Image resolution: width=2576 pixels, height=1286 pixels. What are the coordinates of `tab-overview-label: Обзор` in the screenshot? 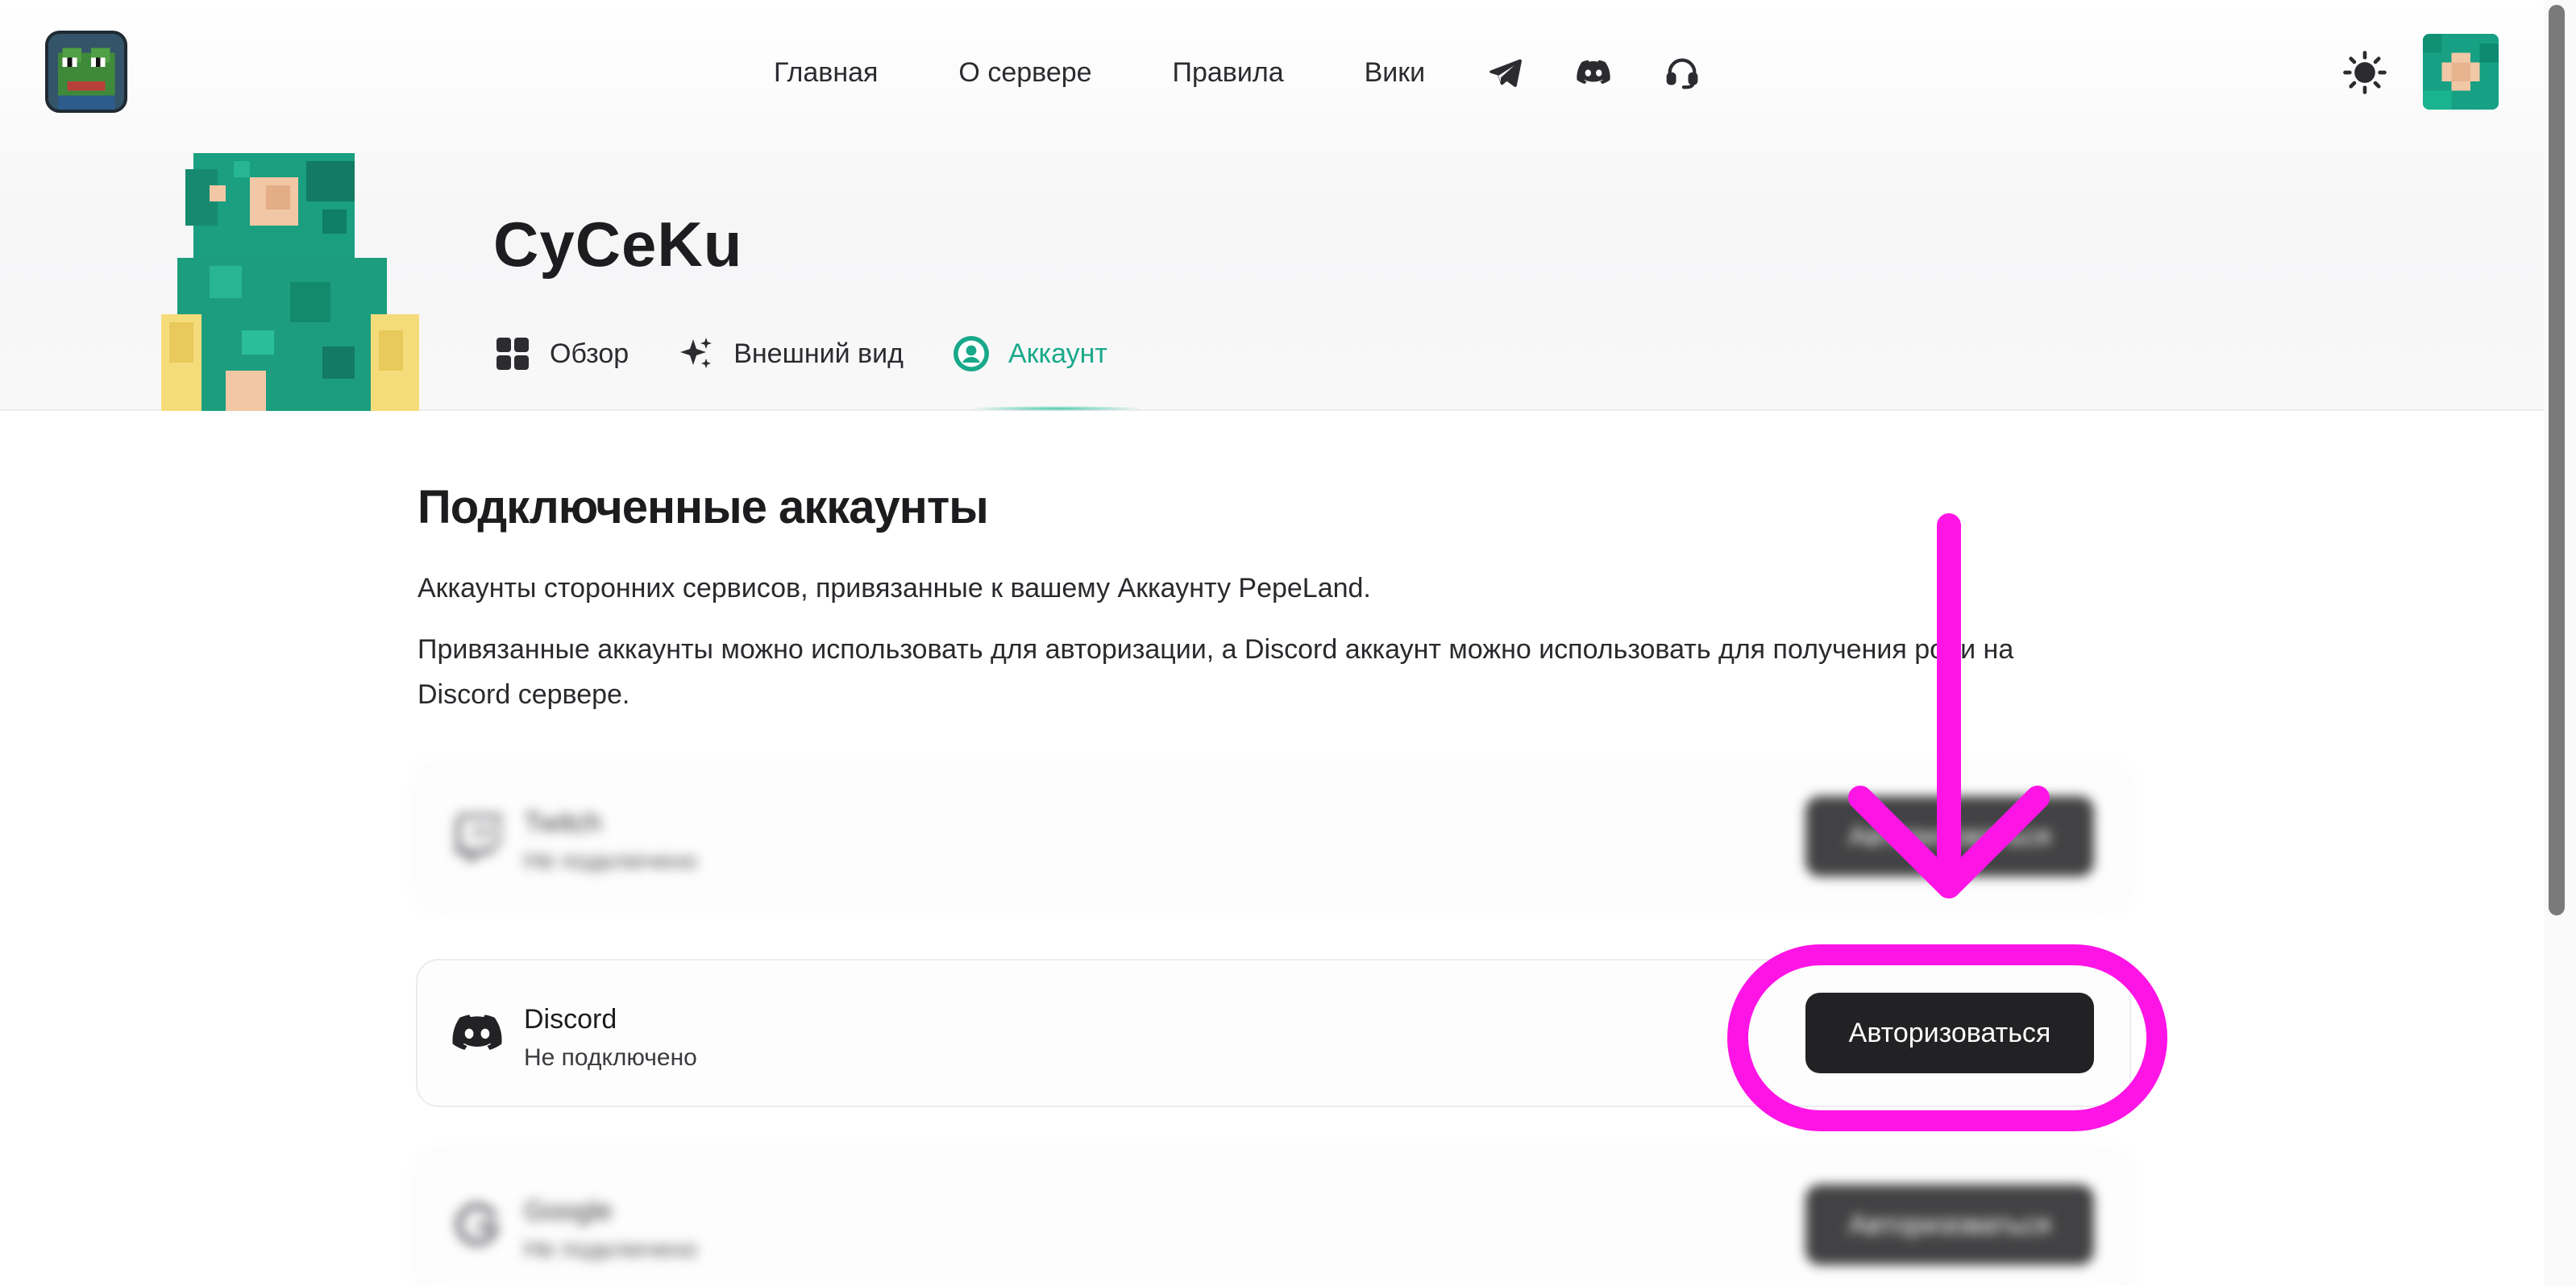 It's located at (589, 353).